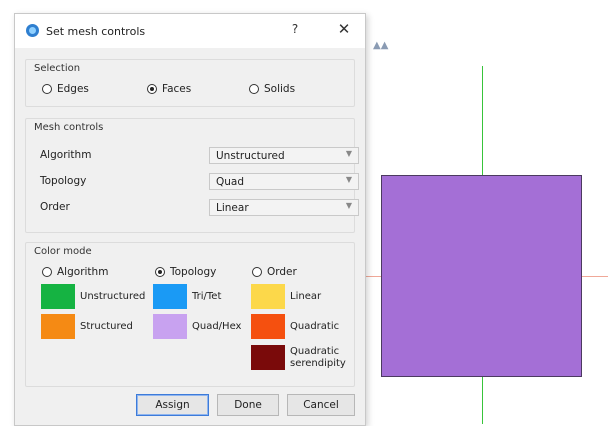  I want to click on help-button: ?, so click(295, 31).